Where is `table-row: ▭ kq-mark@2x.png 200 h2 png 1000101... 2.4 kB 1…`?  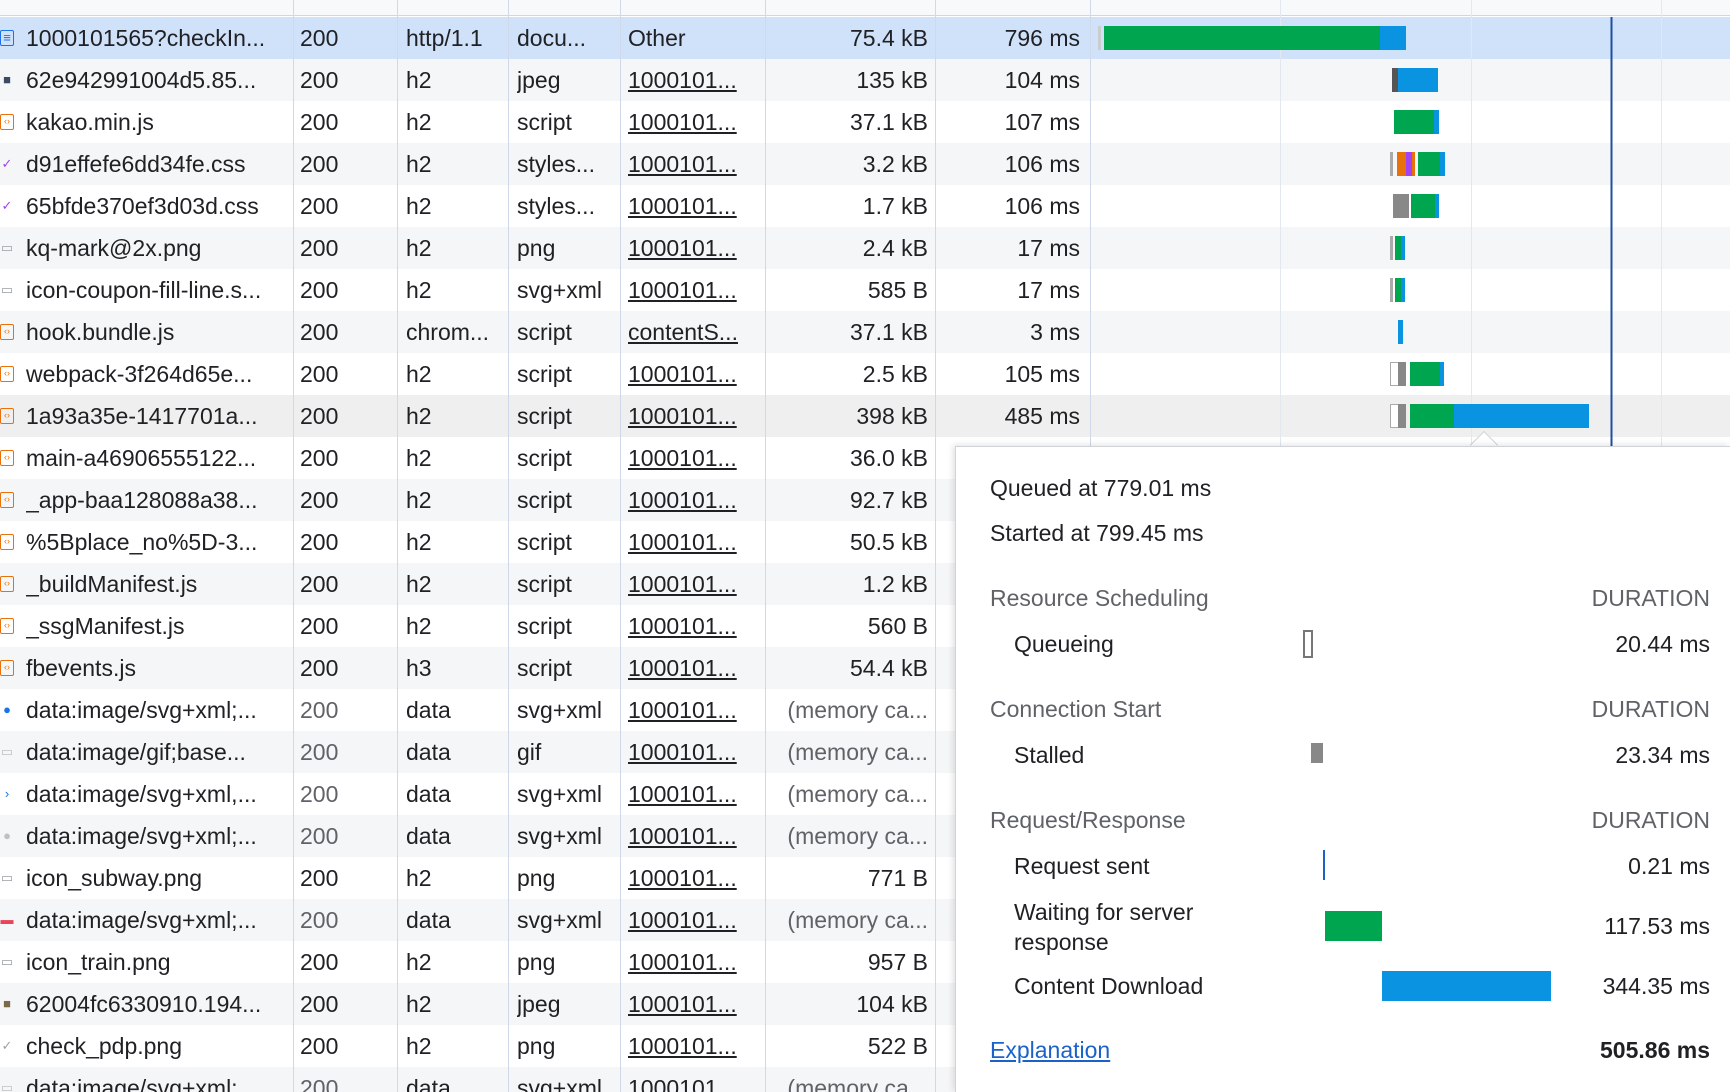 table-row: ▭ kq-mark@2x.png 200 h2 png 1000101... 2.4 kB 1… is located at coordinates (865, 248).